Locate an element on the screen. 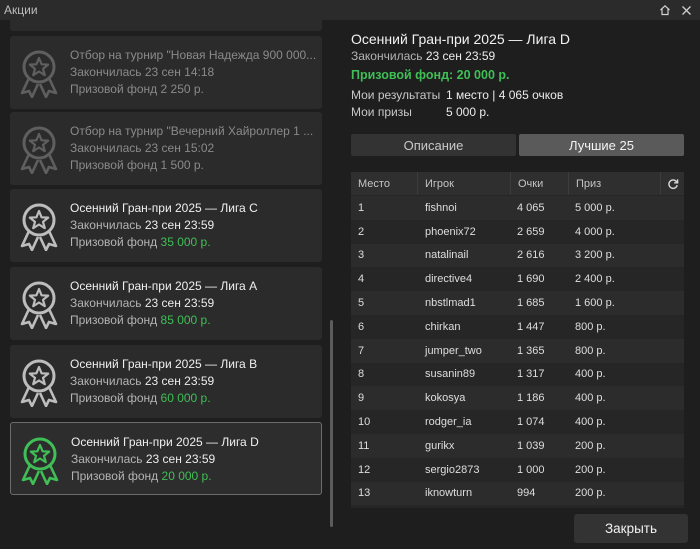  table-row: 3 natalinail 2 616 3 200 р. is located at coordinates (517, 255).